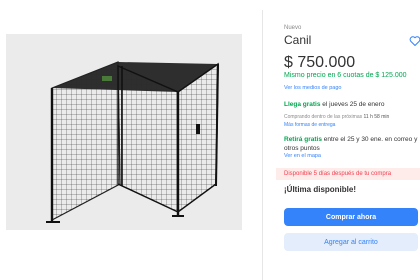 Image resolution: width=420 pixels, height=280 pixels. I want to click on deadline-time: 11 h 58 min, so click(376, 117).